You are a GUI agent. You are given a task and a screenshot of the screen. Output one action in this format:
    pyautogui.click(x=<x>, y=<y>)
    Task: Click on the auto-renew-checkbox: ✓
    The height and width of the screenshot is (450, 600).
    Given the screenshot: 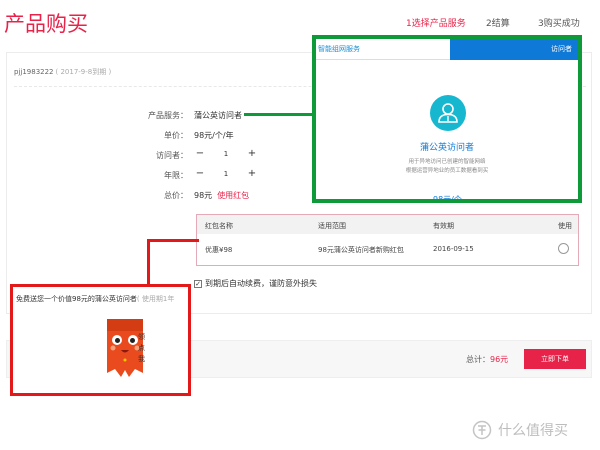 What is the action you would take?
    pyautogui.click(x=198, y=283)
    